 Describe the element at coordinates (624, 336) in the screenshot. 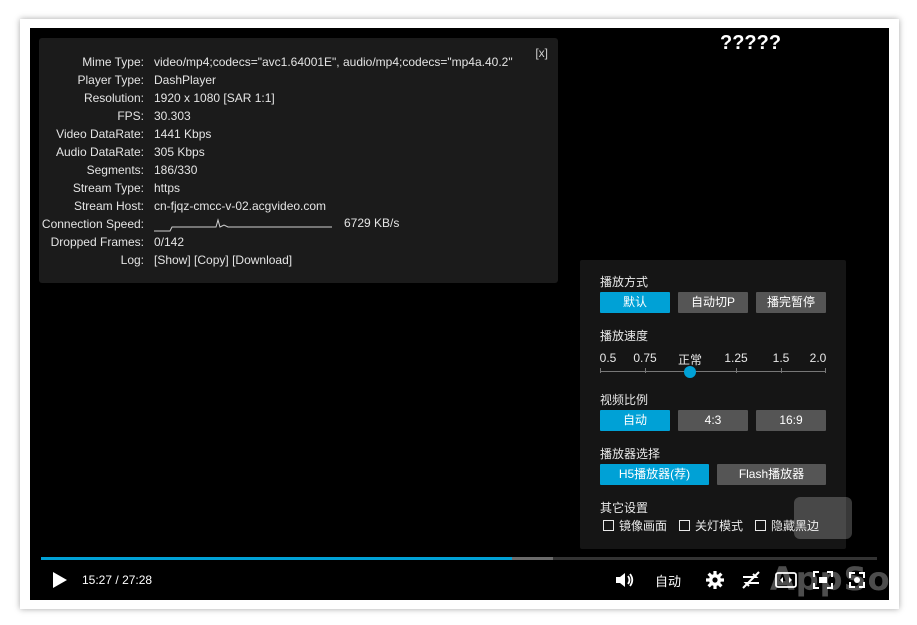

I see `speed-title: 播放速度` at that location.